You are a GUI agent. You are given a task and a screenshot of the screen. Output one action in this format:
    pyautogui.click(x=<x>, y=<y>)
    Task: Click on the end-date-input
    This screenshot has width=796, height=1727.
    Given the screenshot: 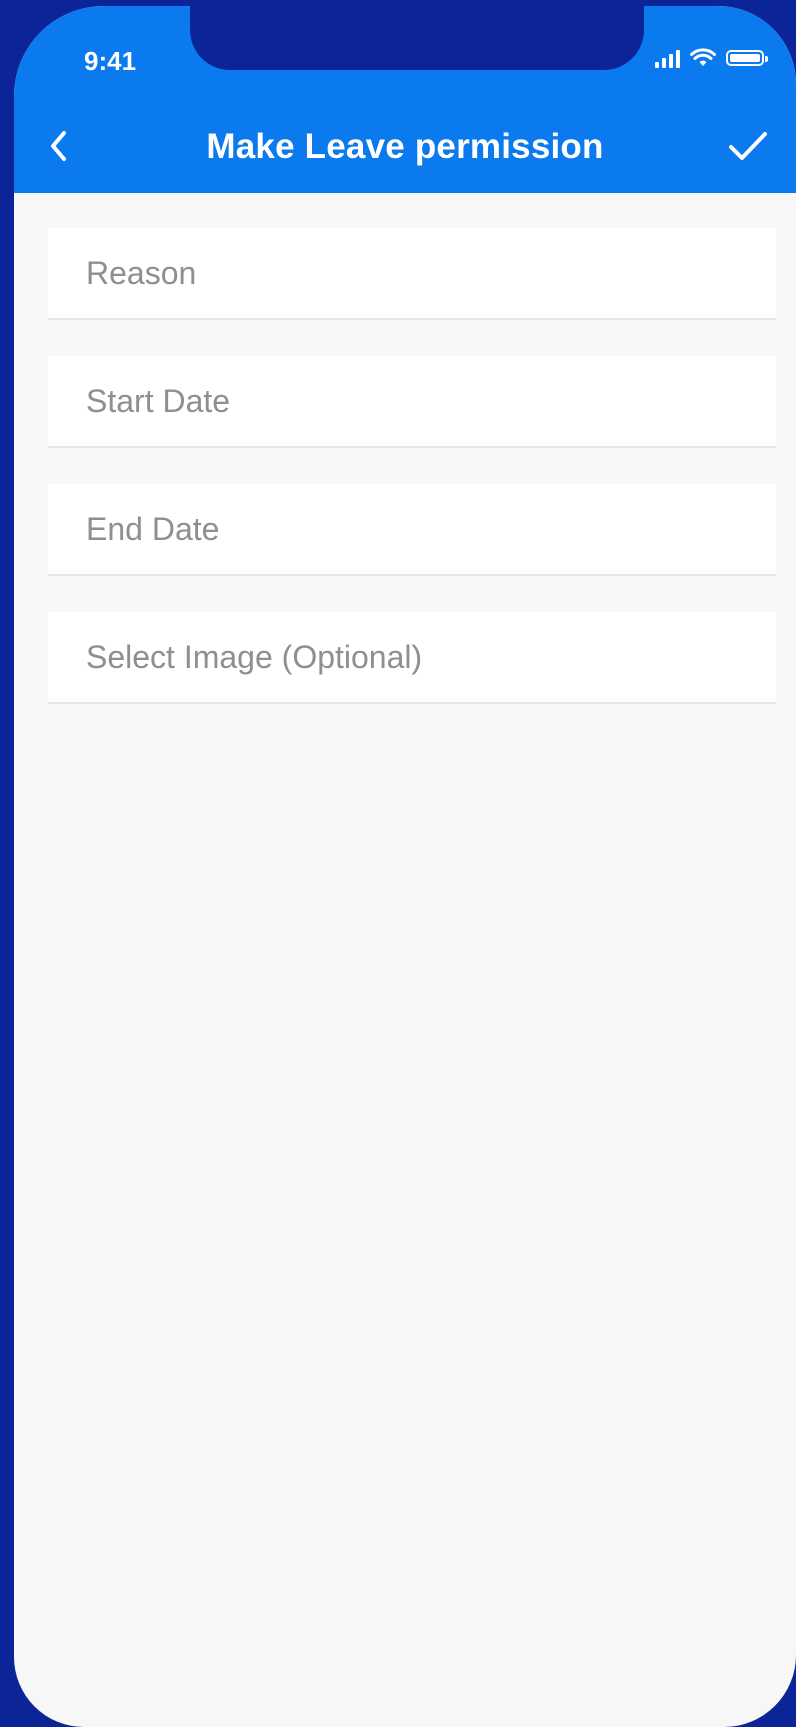 What is the action you would take?
    pyautogui.click(x=412, y=529)
    